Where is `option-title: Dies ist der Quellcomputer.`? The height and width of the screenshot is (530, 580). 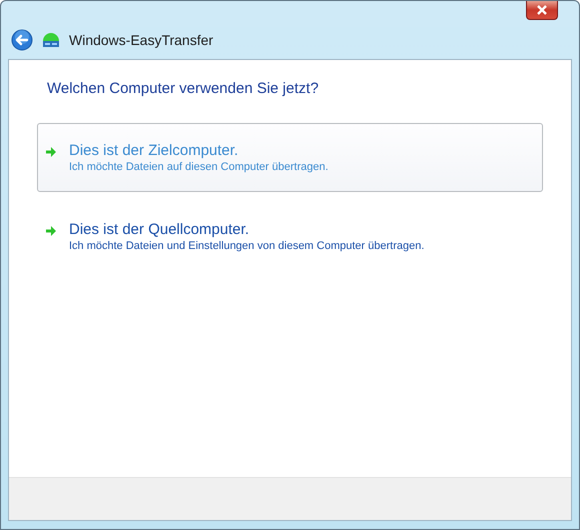
option-title: Dies ist der Quellcomputer. is located at coordinates (159, 229).